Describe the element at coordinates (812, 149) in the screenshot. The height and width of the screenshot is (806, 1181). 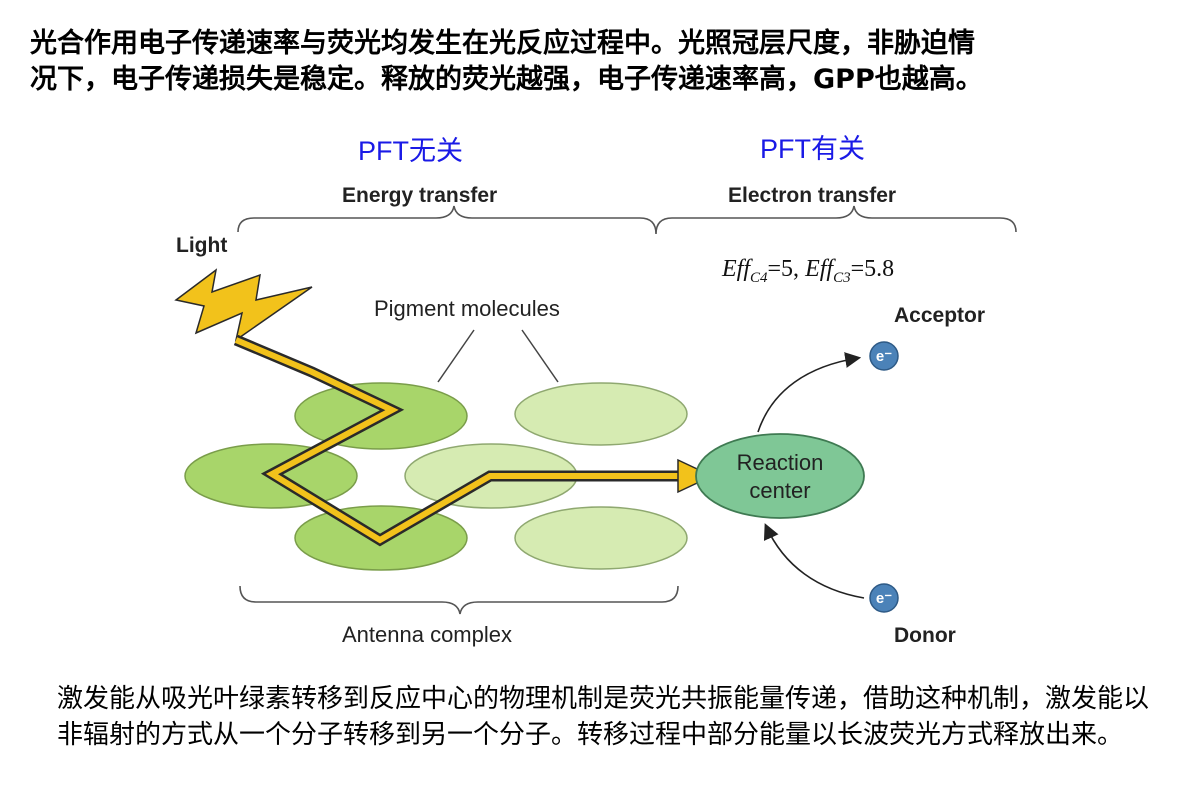
I see `pft-related-label: PFT有关` at that location.